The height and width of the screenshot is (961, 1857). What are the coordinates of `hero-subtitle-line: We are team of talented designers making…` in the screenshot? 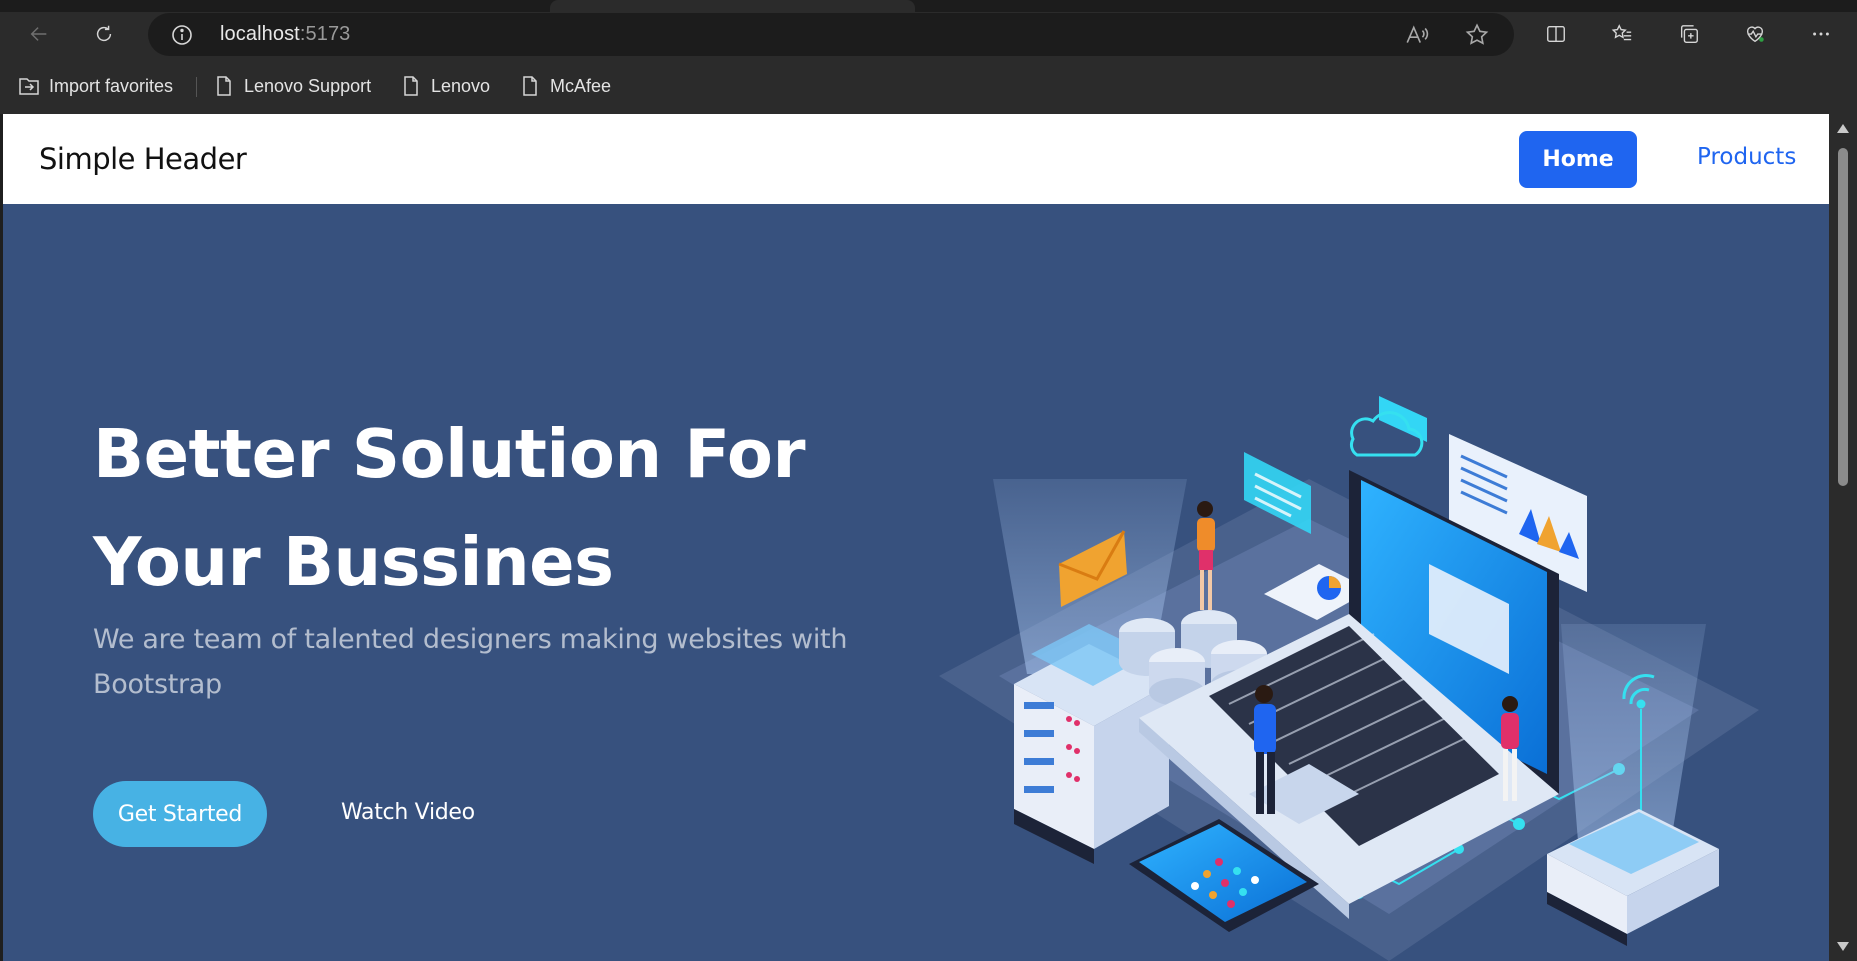 It's located at (470, 639).